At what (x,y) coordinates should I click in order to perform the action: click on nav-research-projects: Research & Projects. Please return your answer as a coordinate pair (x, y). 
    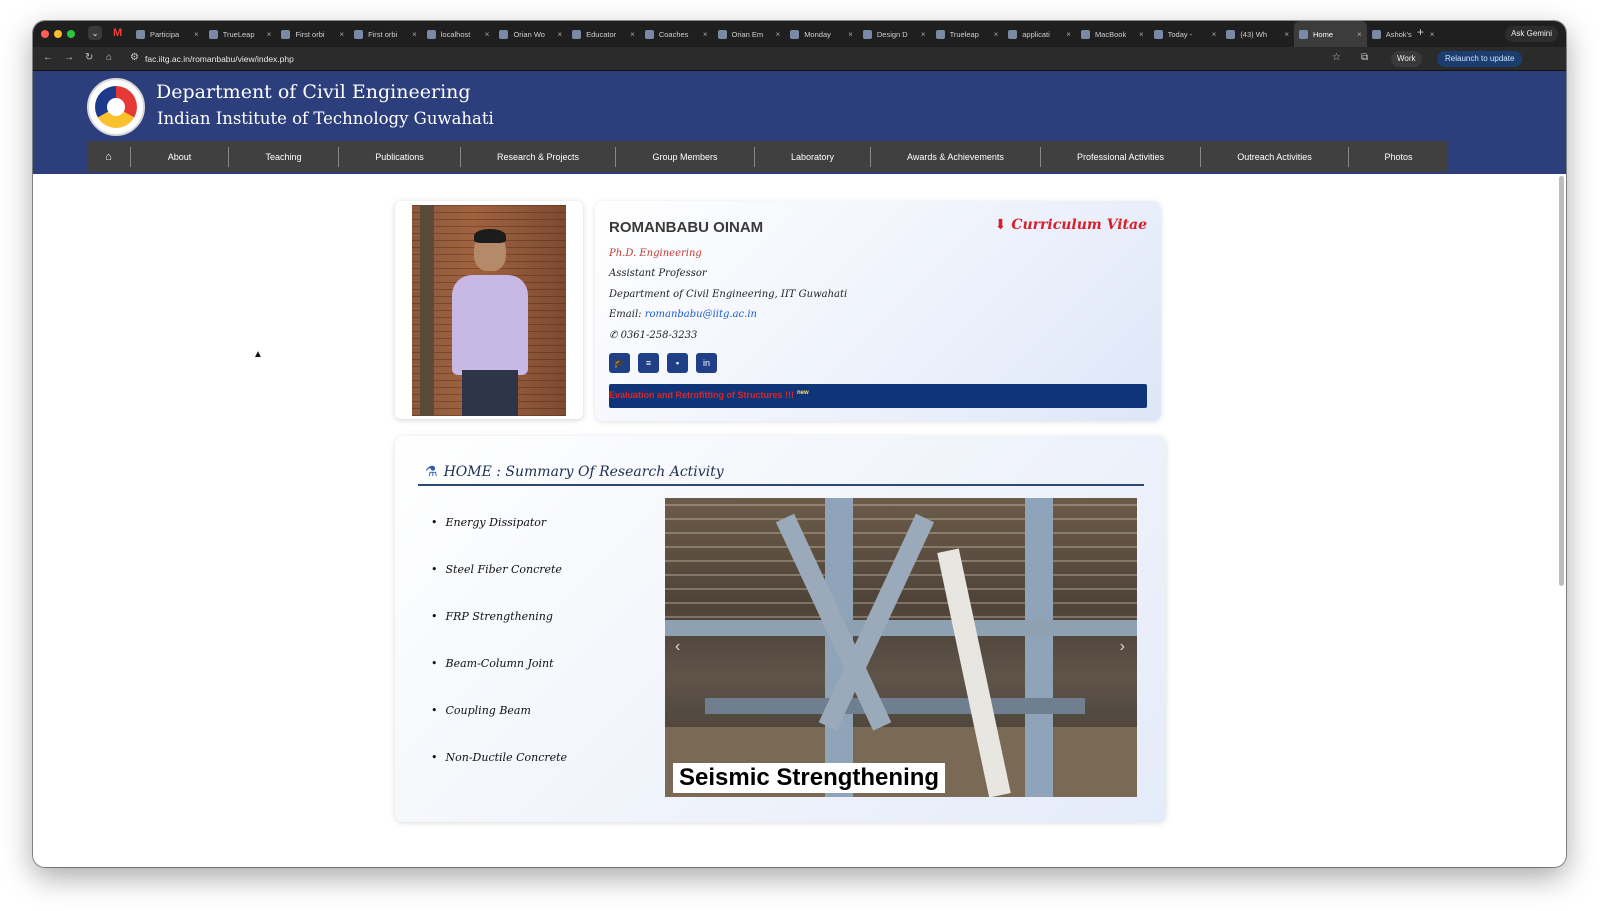
    Looking at the image, I should click on (537, 156).